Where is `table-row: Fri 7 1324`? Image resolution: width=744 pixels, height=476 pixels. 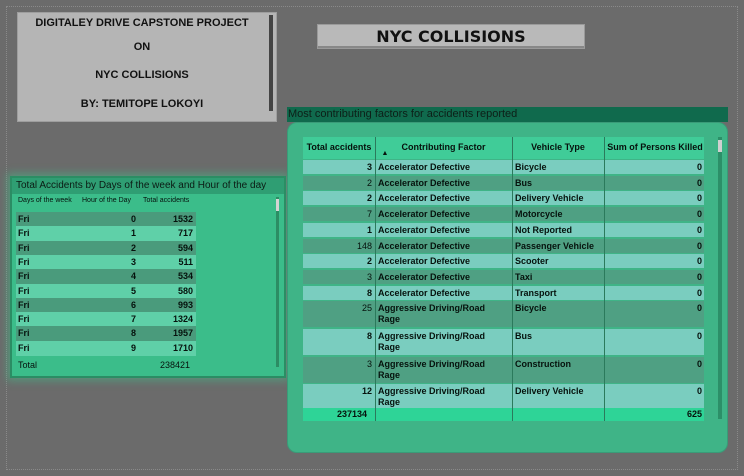 table-row: Fri 7 1324 is located at coordinates (106, 320).